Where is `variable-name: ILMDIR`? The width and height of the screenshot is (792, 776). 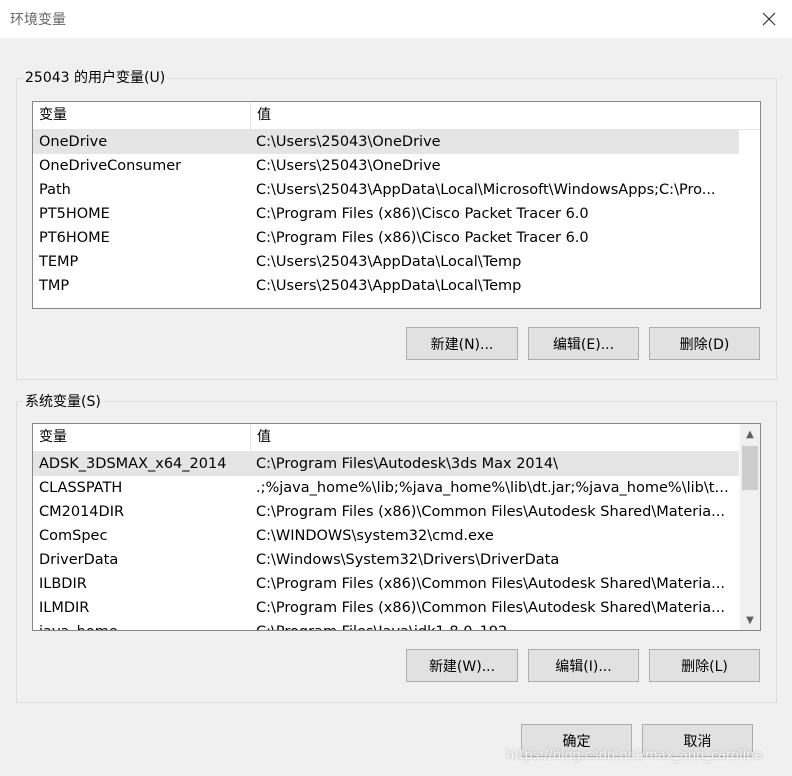 variable-name: ILMDIR is located at coordinates (64, 608).